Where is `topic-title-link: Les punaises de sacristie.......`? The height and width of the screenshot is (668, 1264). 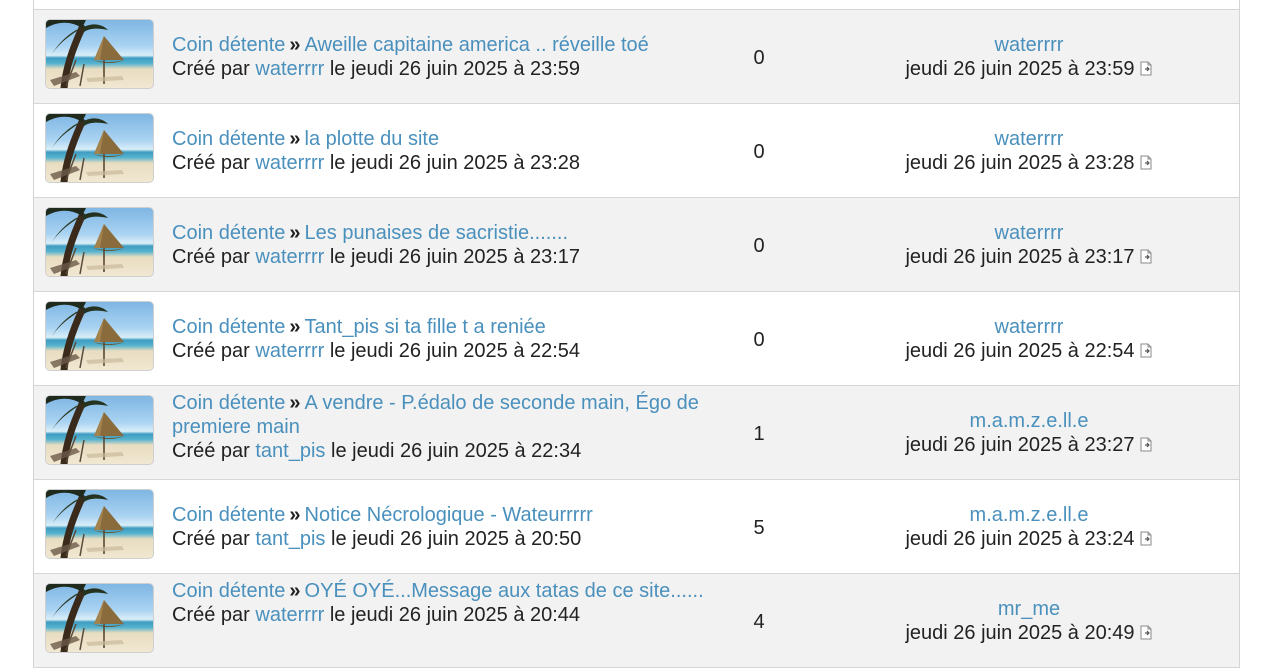 topic-title-link: Les punaises de sacristie....... is located at coordinates (436, 233).